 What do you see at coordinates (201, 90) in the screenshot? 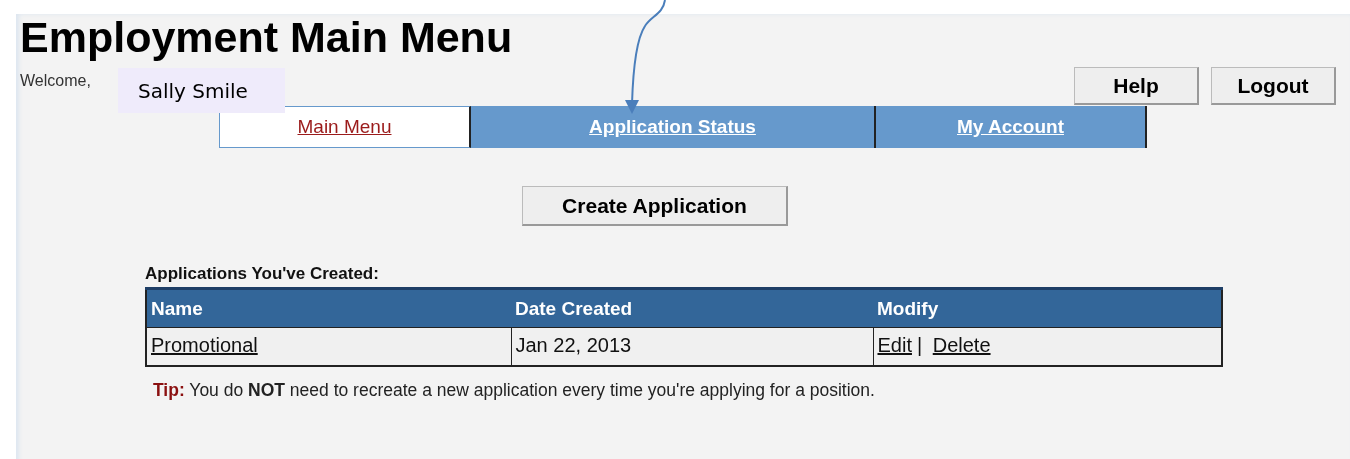
I see `annotation-label: Sally Smile` at bounding box center [201, 90].